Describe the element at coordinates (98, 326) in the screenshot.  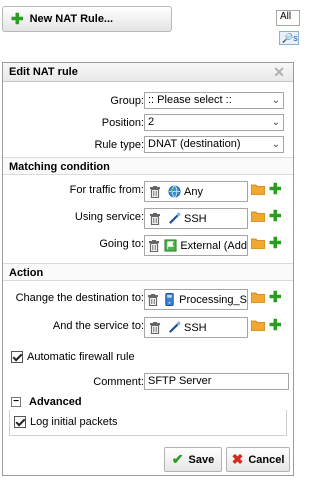
I see `service-to-label: And the service to:` at that location.